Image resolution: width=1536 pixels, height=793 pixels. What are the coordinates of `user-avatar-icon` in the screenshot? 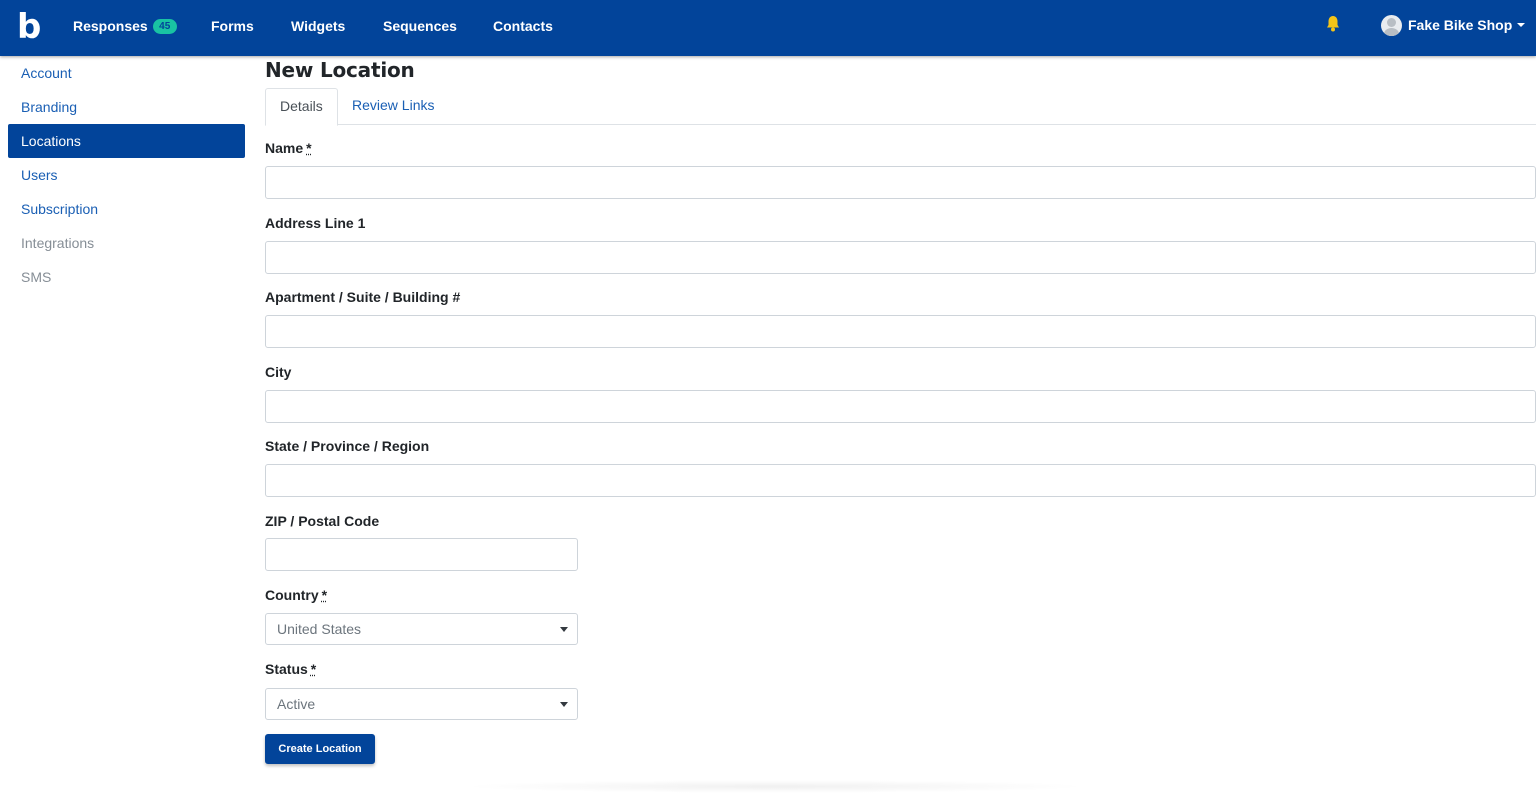 It's located at (1391, 25).